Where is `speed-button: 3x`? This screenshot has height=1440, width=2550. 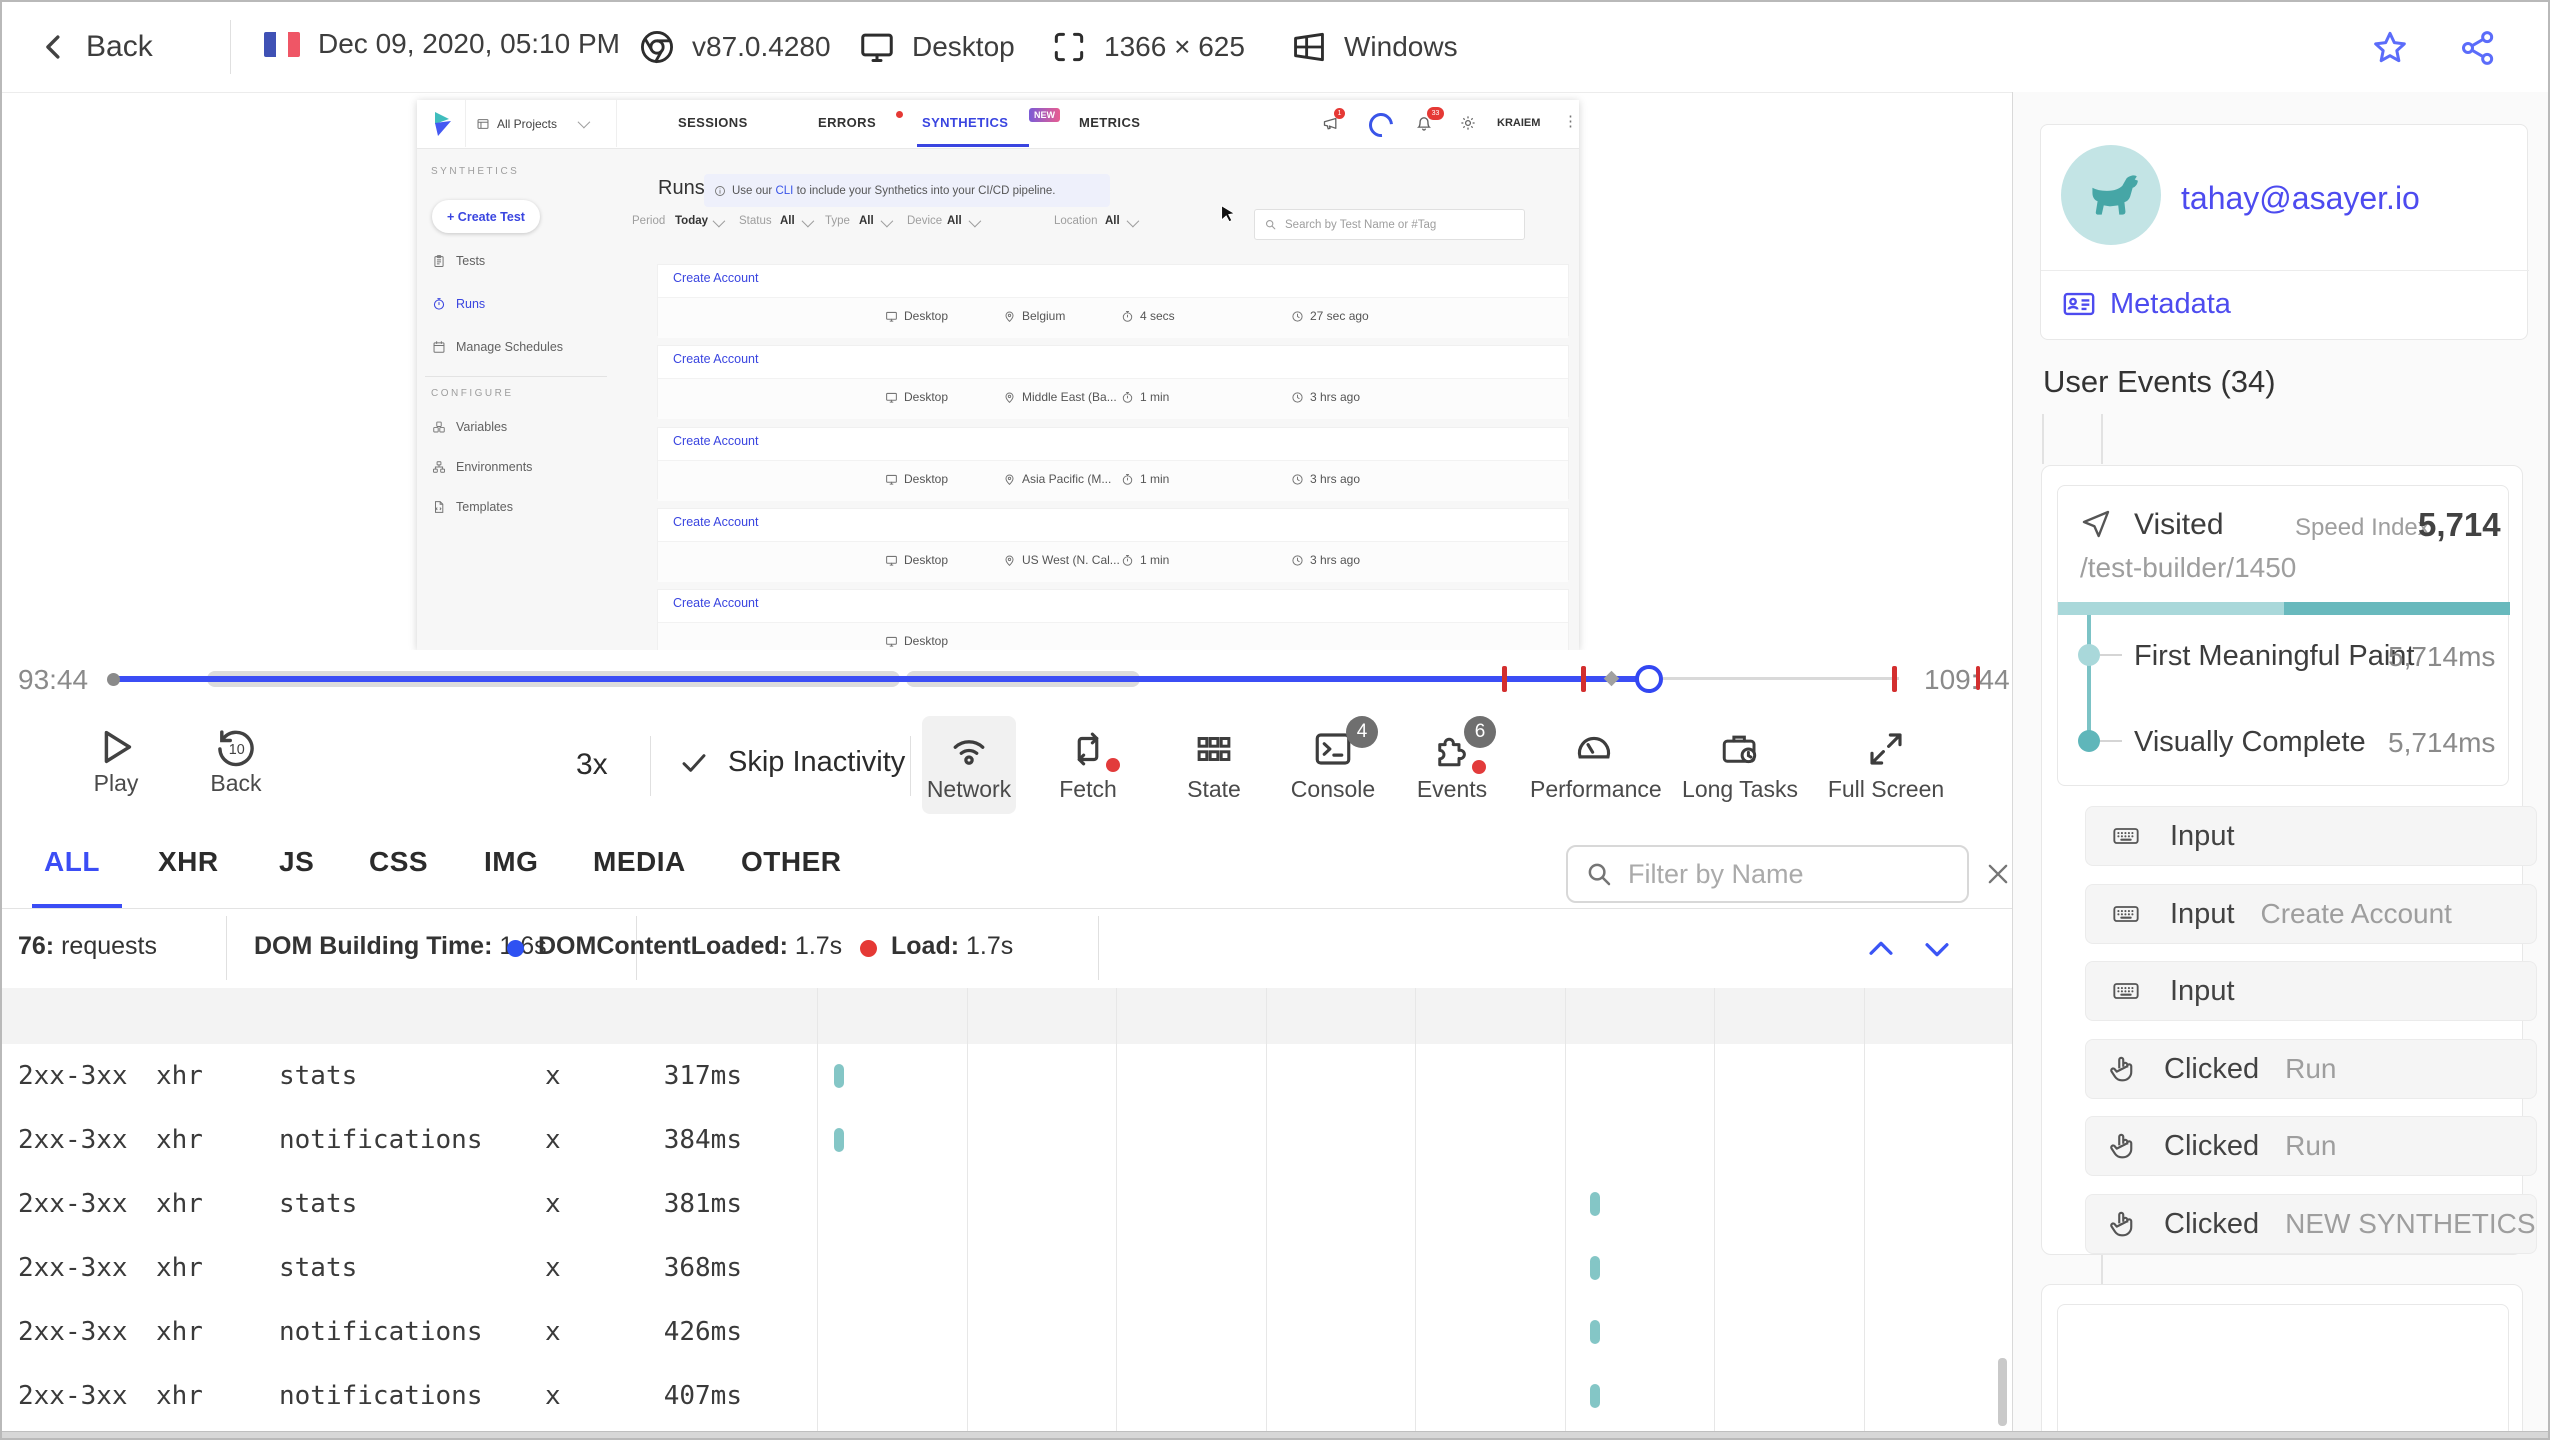
speed-button: 3x is located at coordinates (592, 765).